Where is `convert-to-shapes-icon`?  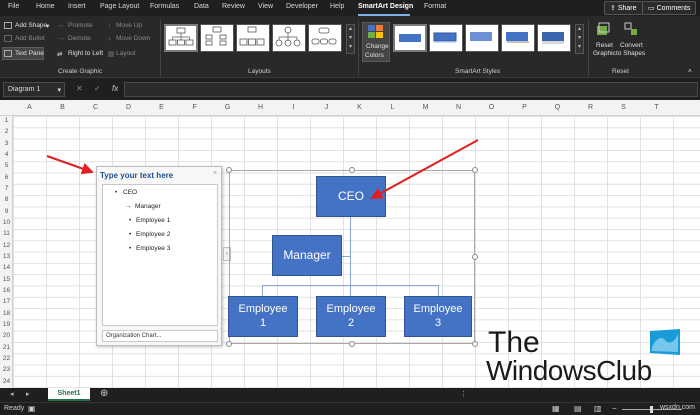
convert-to-shapes-icon is located at coordinates (631, 29).